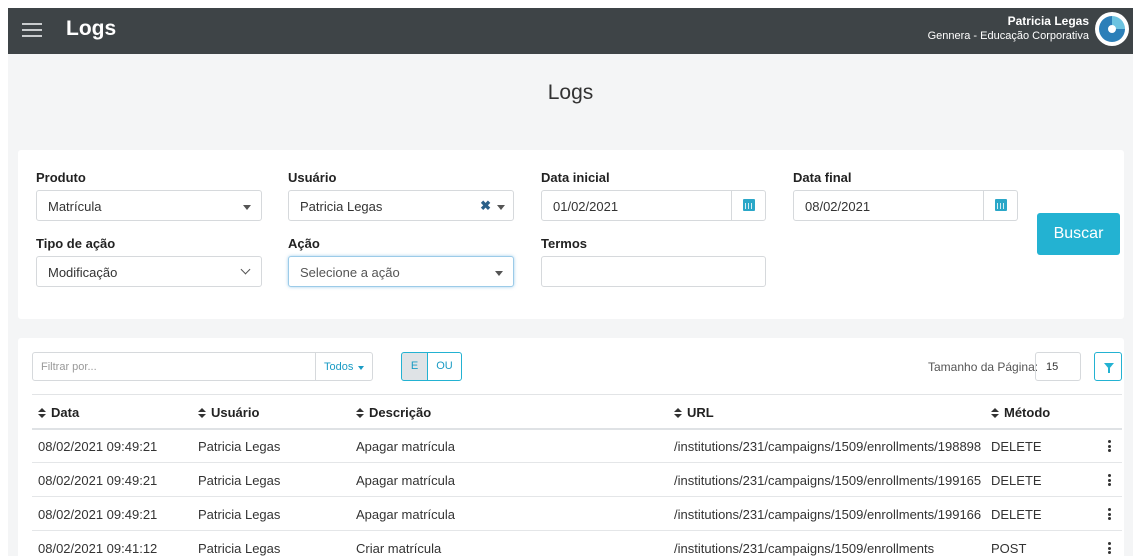 The height and width of the screenshot is (556, 1133). I want to click on data-inicial-input: 01/02/2021, so click(653, 205).